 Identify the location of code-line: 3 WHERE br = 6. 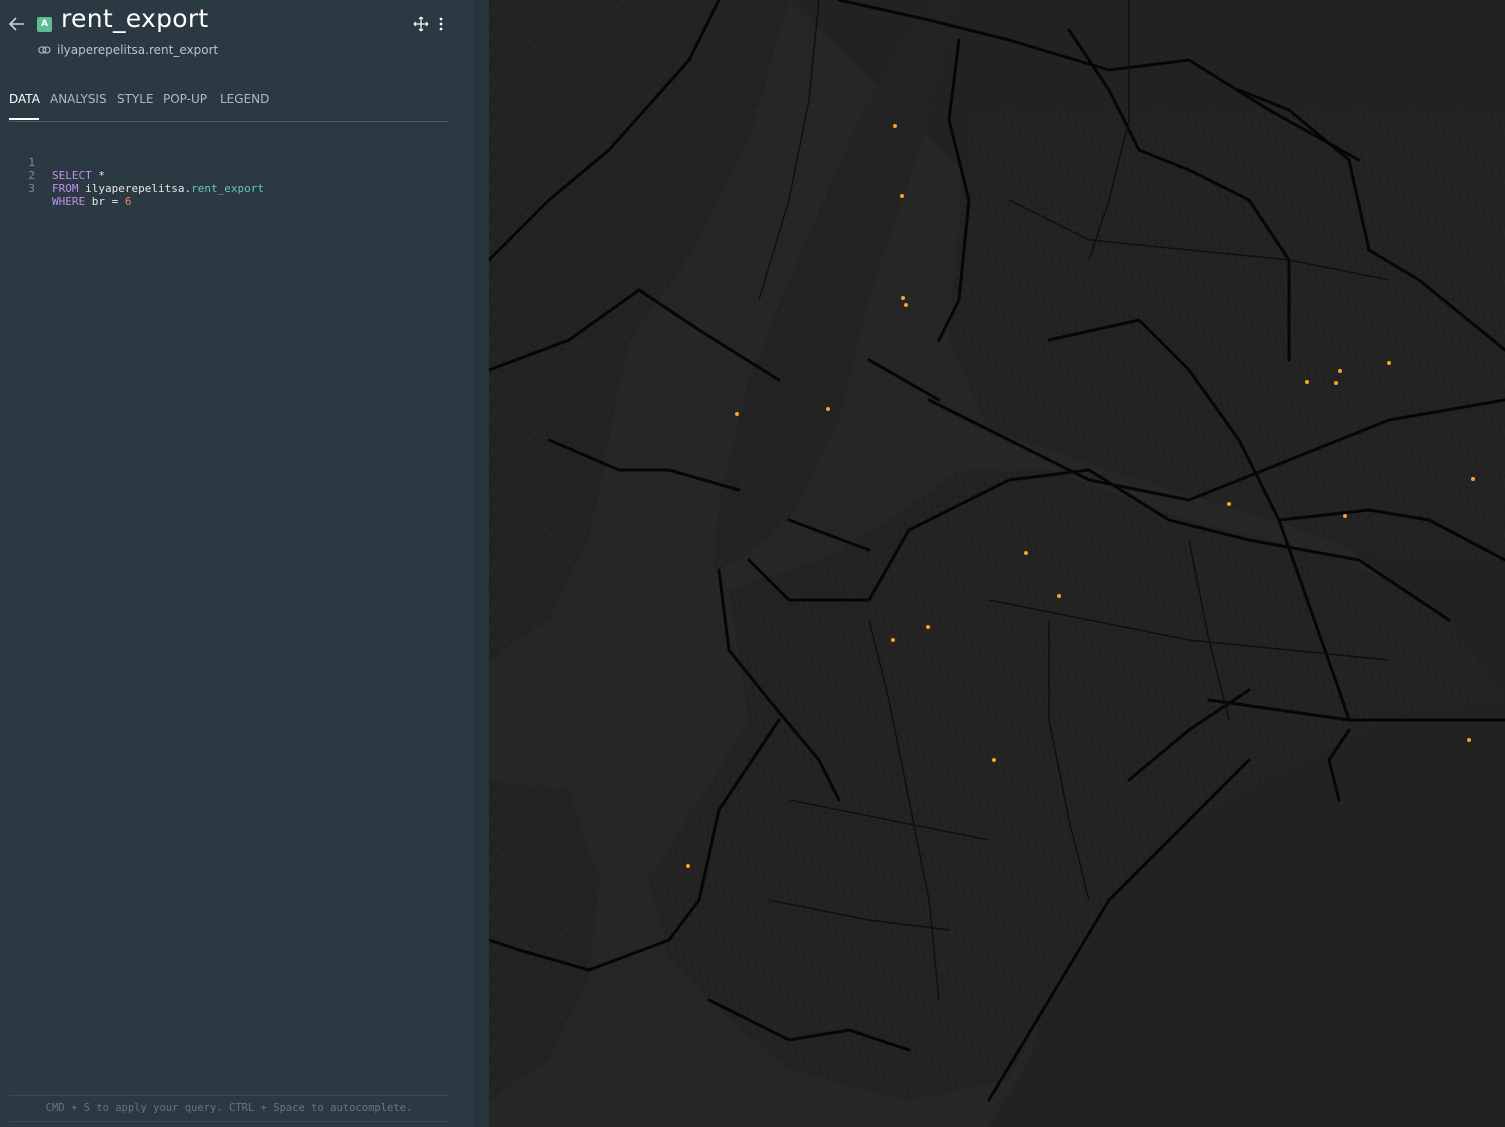
(229, 188).